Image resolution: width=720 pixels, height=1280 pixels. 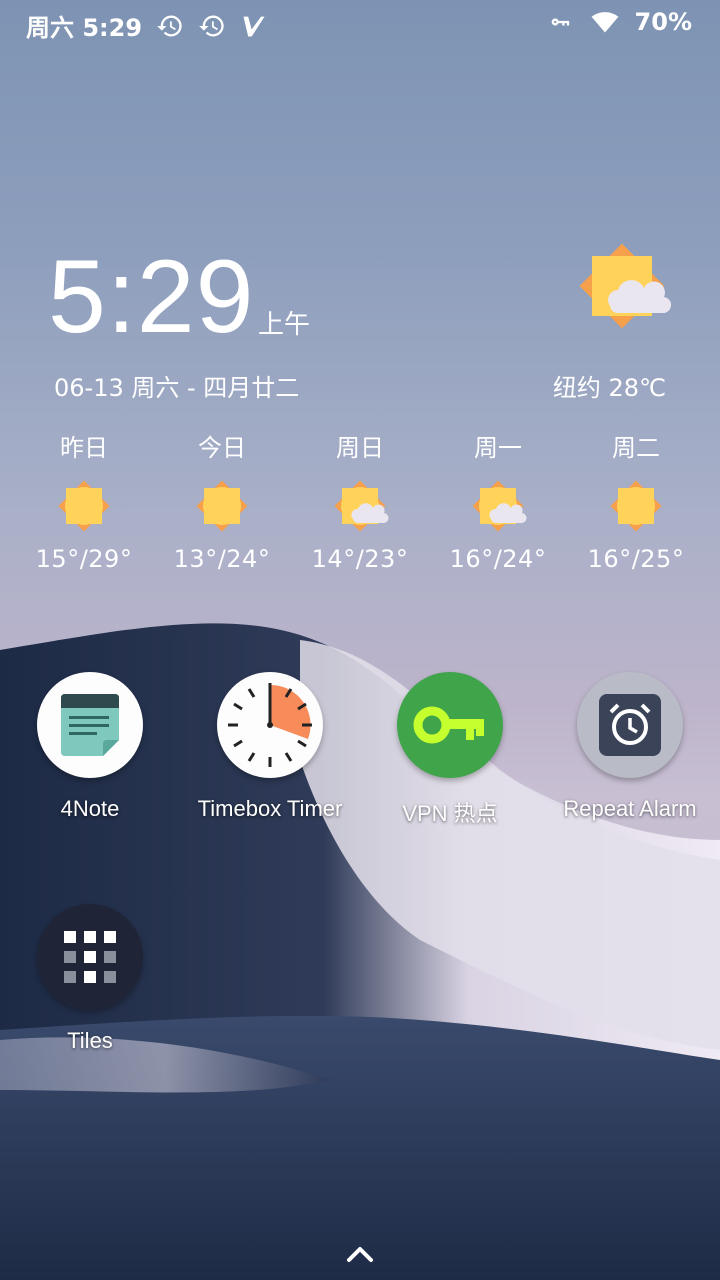 What do you see at coordinates (360, 448) in the screenshot?
I see `forecast-day-label: 周日` at bounding box center [360, 448].